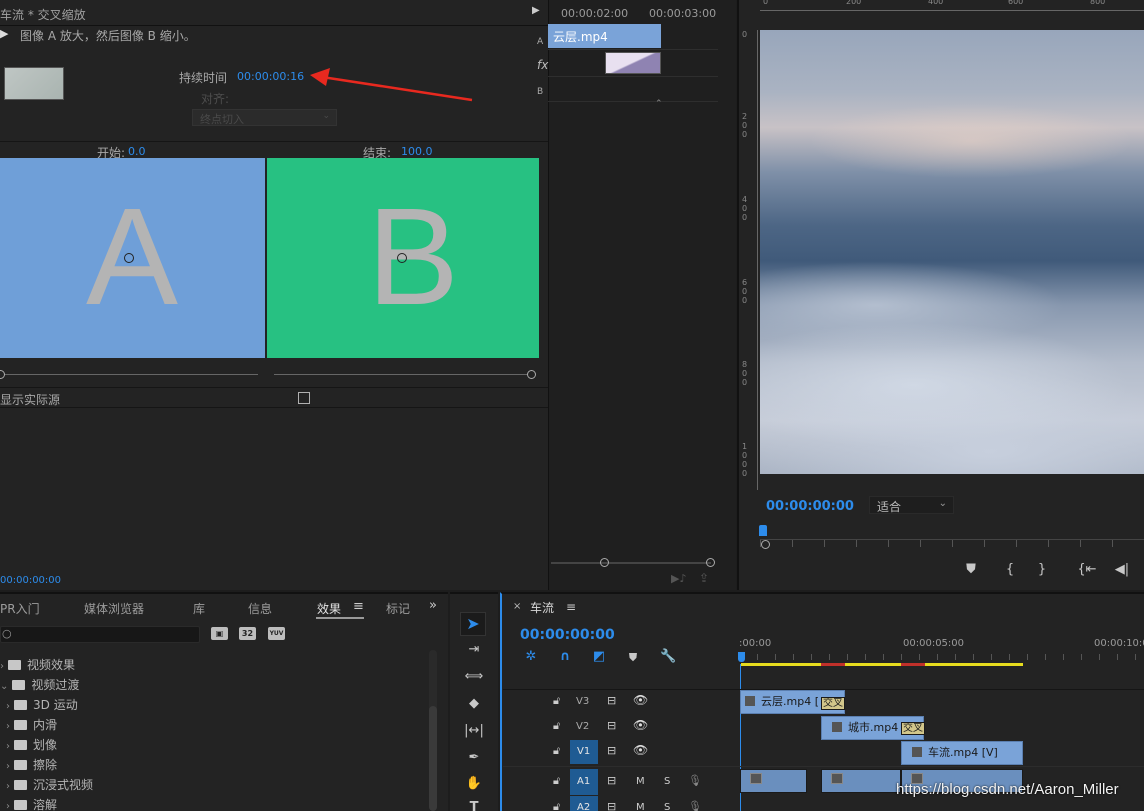 The image size is (1144, 811). I want to click on track-label: V1, so click(583, 751).